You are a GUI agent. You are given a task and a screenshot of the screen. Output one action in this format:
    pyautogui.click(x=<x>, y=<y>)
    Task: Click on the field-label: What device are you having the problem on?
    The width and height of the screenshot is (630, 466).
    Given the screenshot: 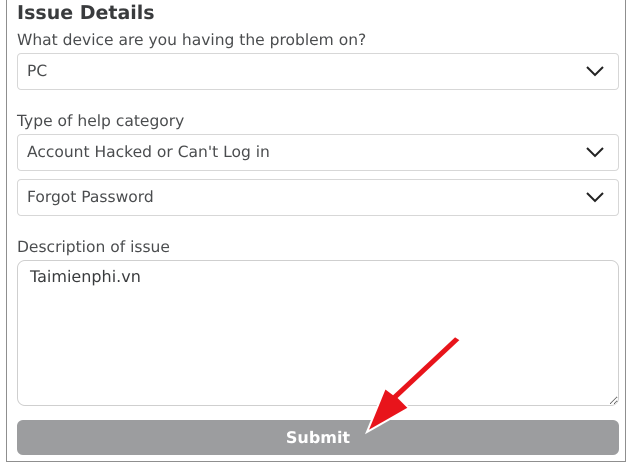 What is the action you would take?
    pyautogui.click(x=192, y=40)
    